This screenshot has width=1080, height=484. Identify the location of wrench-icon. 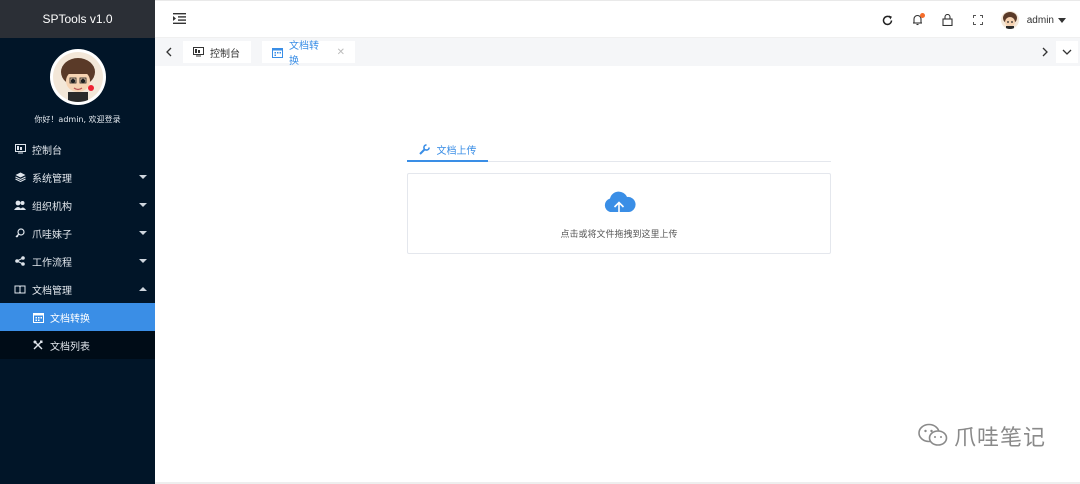
(424, 149).